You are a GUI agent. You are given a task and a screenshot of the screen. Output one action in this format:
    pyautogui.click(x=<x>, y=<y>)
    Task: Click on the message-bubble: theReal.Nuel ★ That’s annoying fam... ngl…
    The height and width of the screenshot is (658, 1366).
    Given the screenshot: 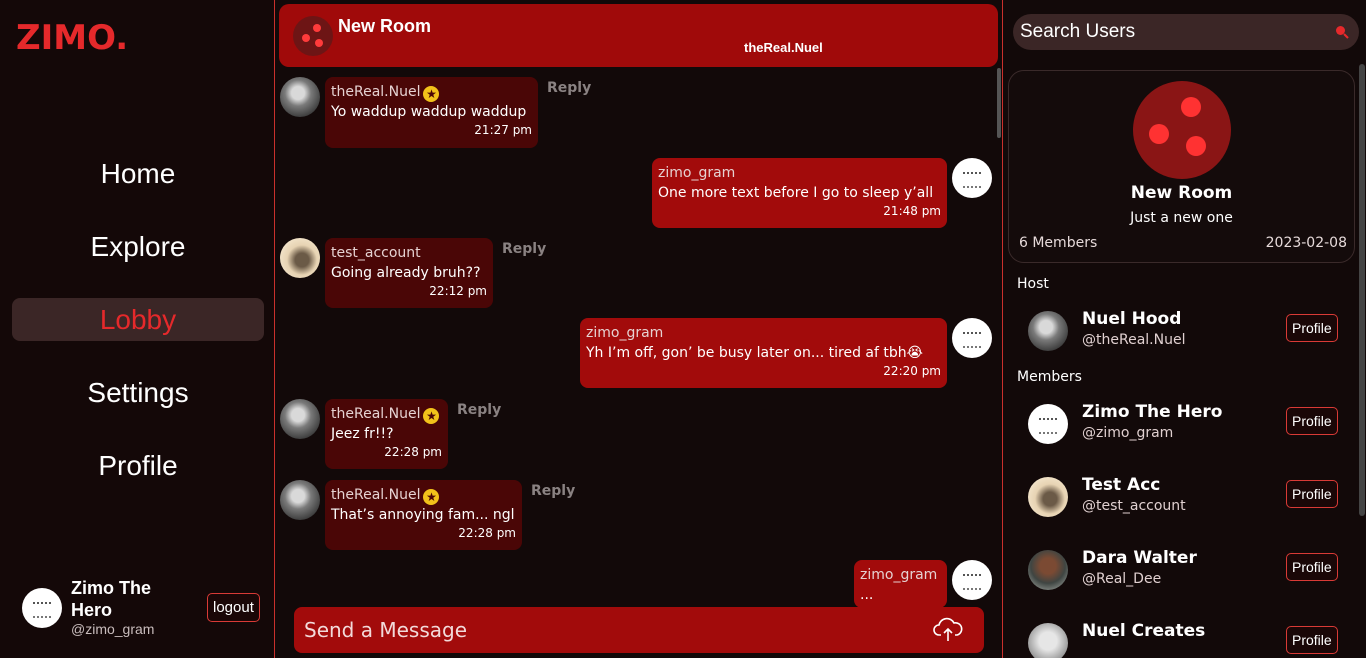 What is the action you would take?
    pyautogui.click(x=423, y=515)
    